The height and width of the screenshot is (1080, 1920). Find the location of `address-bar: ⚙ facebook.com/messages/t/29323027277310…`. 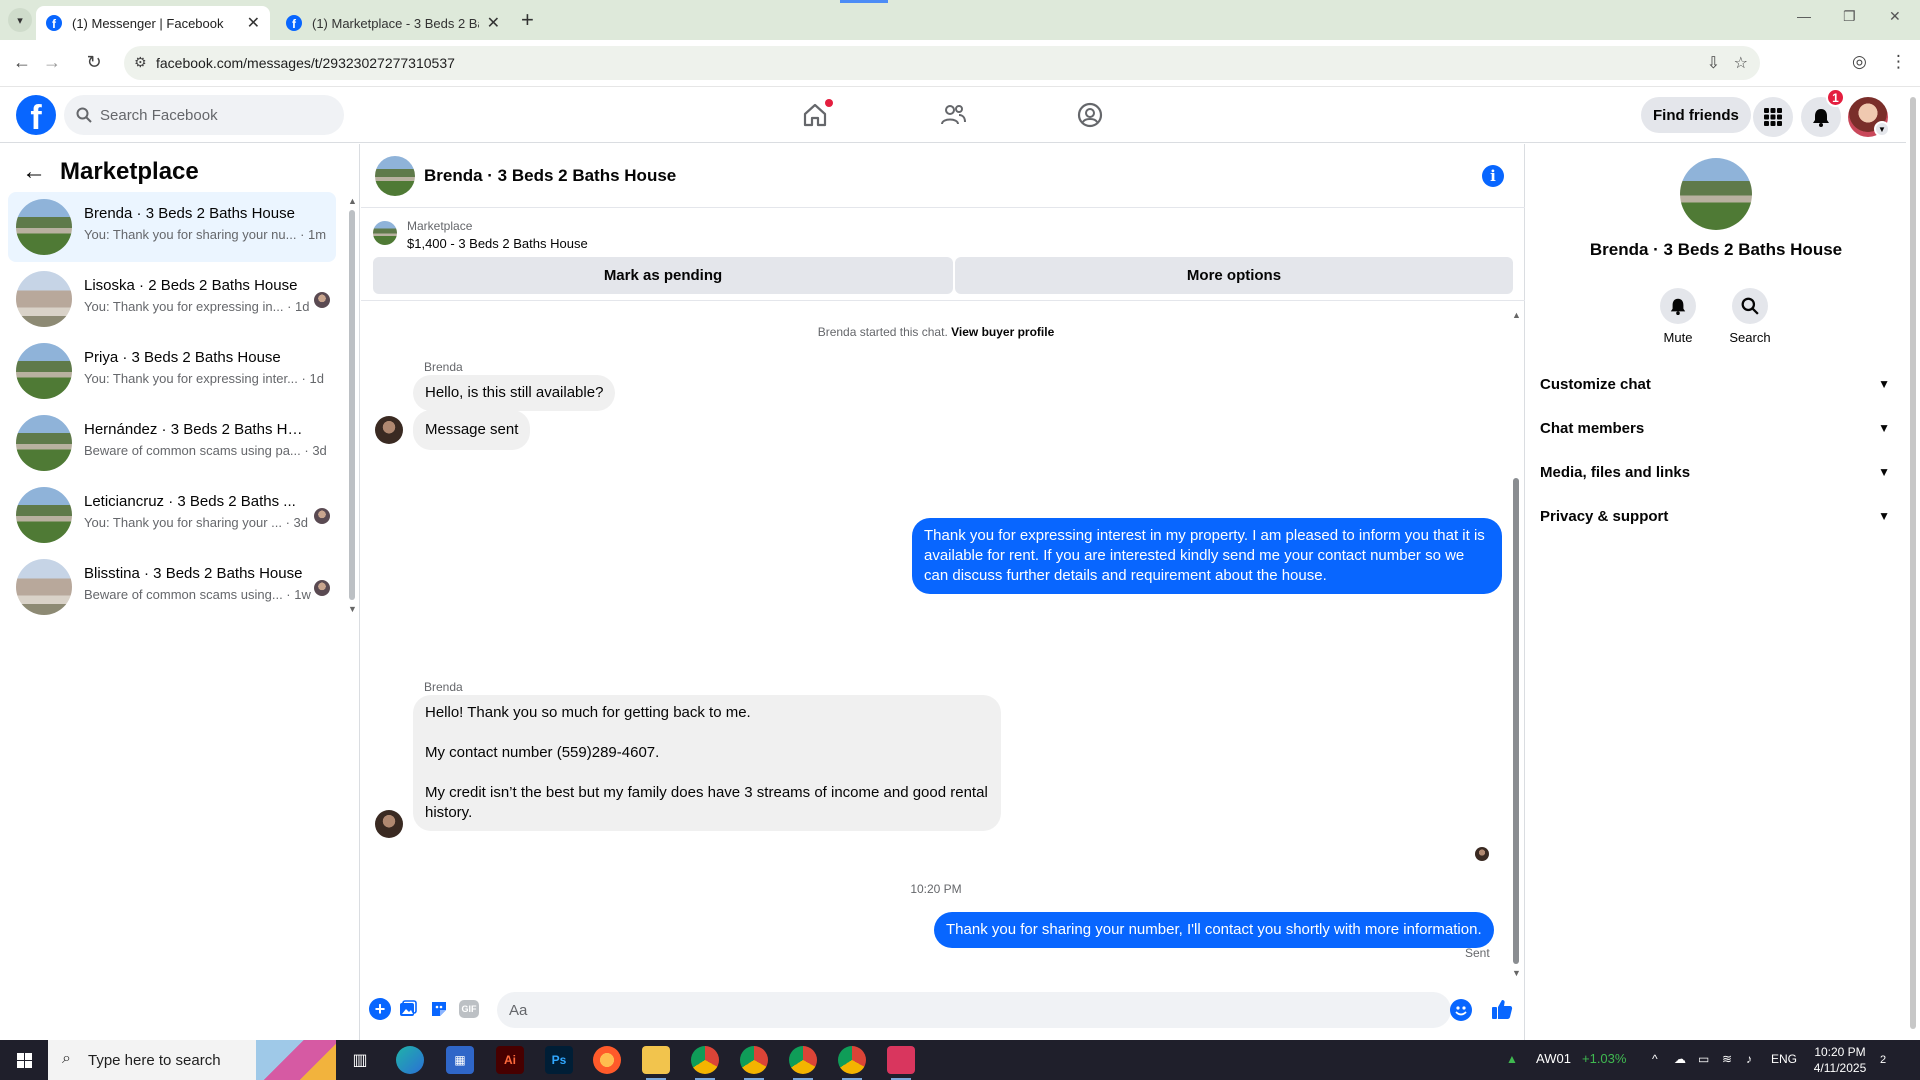

address-bar: ⚙ facebook.com/messages/t/29323027277310… is located at coordinates (942, 63).